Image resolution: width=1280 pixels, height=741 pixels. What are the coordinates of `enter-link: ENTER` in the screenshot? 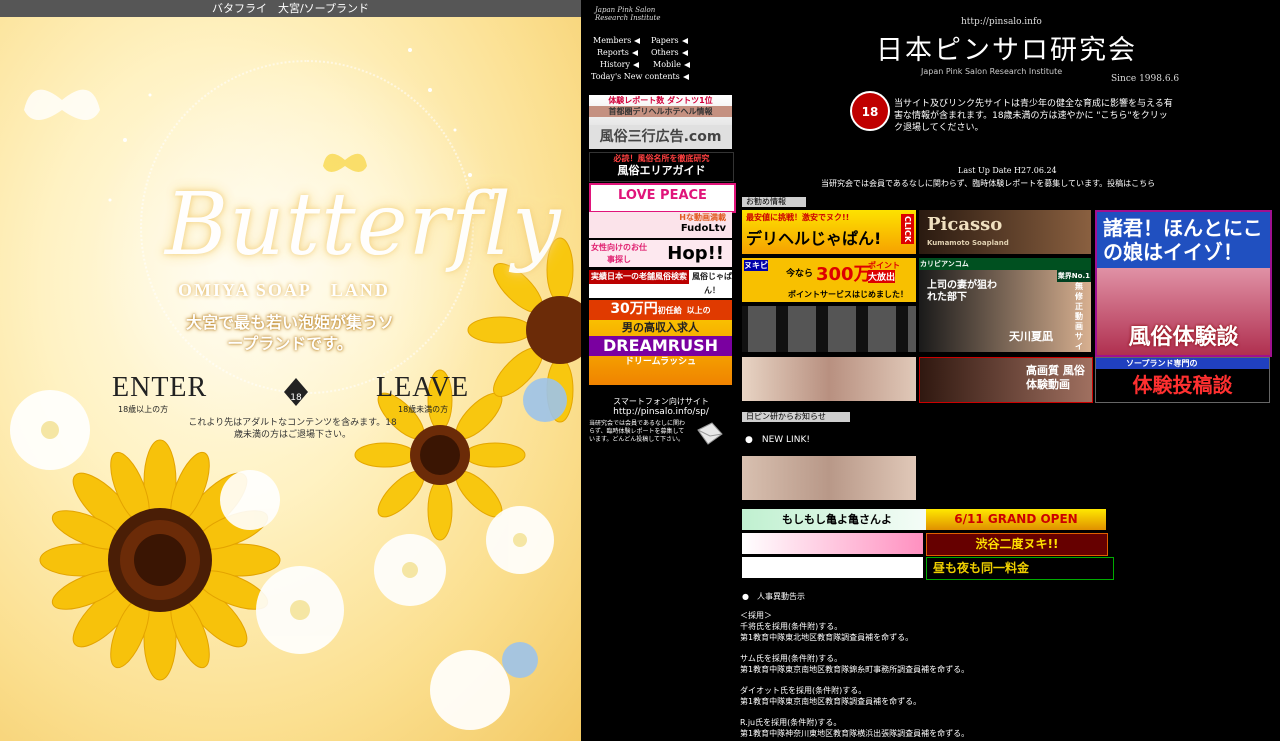 It's located at (159, 388).